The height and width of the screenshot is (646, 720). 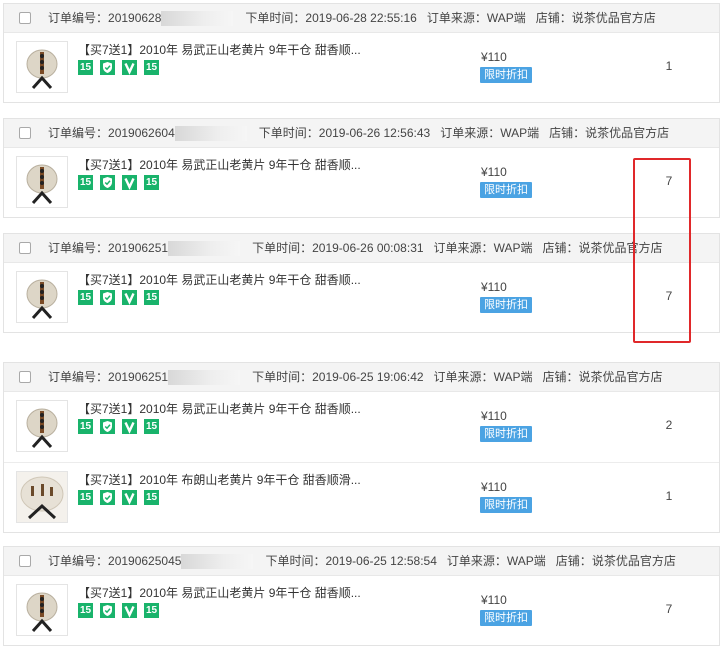 What do you see at coordinates (368, 377) in the screenshot?
I see `order-time-value: 2019-06-25 19:06:42` at bounding box center [368, 377].